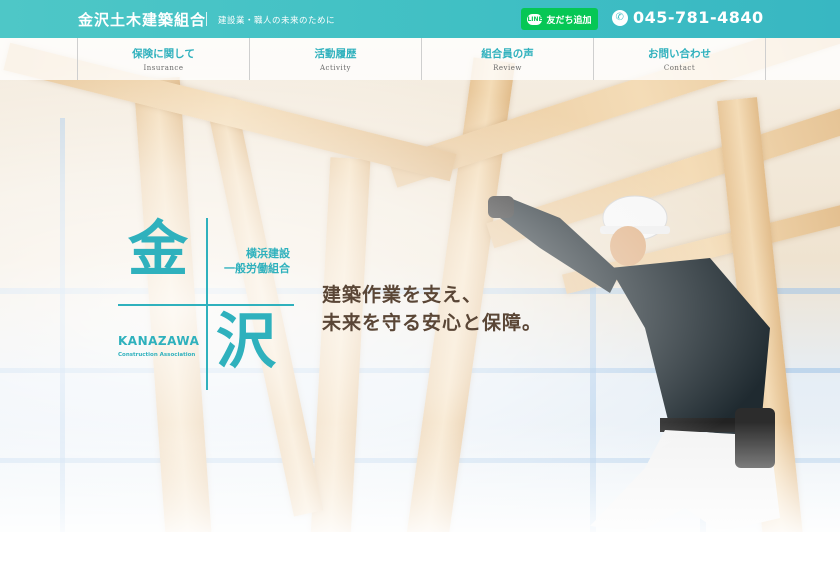 This screenshot has width=840, height=580. I want to click on line-icon: LINE, so click(535, 19).